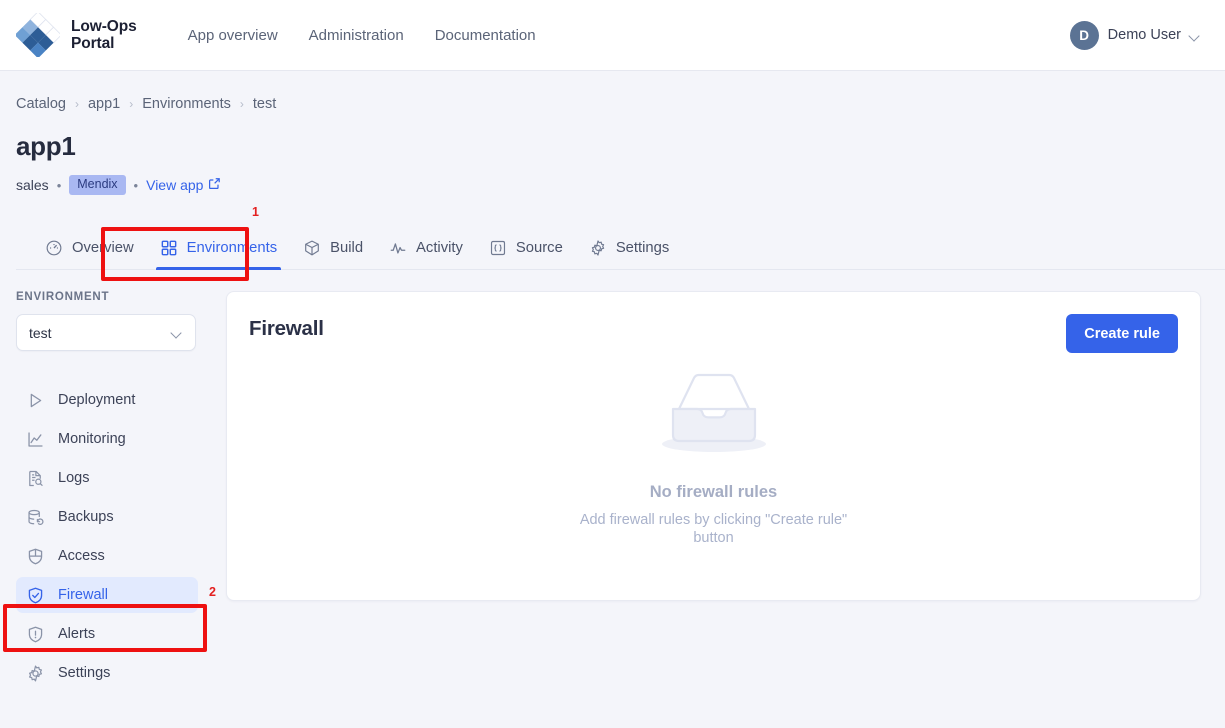  What do you see at coordinates (107, 478) in the screenshot?
I see `sidebar-item-logs: Logs` at bounding box center [107, 478].